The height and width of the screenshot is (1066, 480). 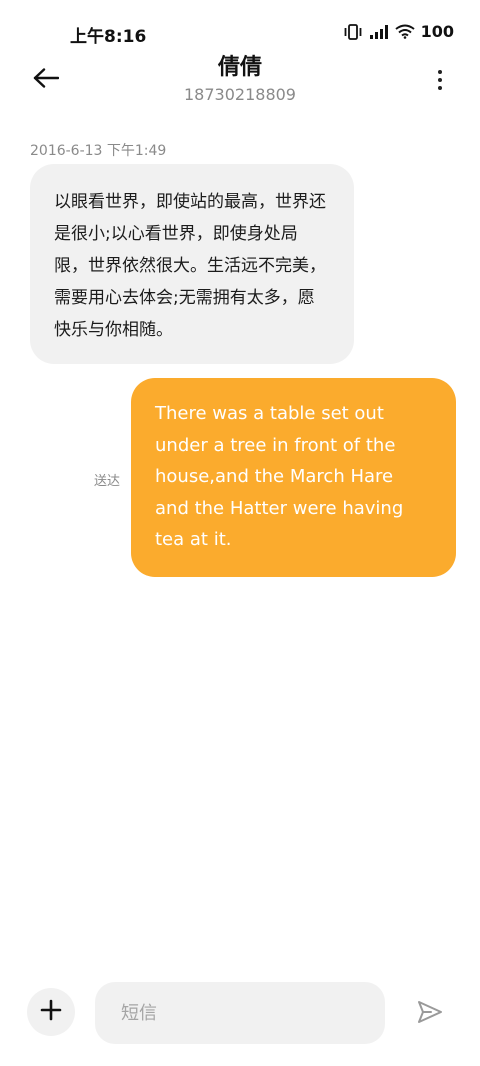 What do you see at coordinates (240, 1013) in the screenshot?
I see `sms-input` at bounding box center [240, 1013].